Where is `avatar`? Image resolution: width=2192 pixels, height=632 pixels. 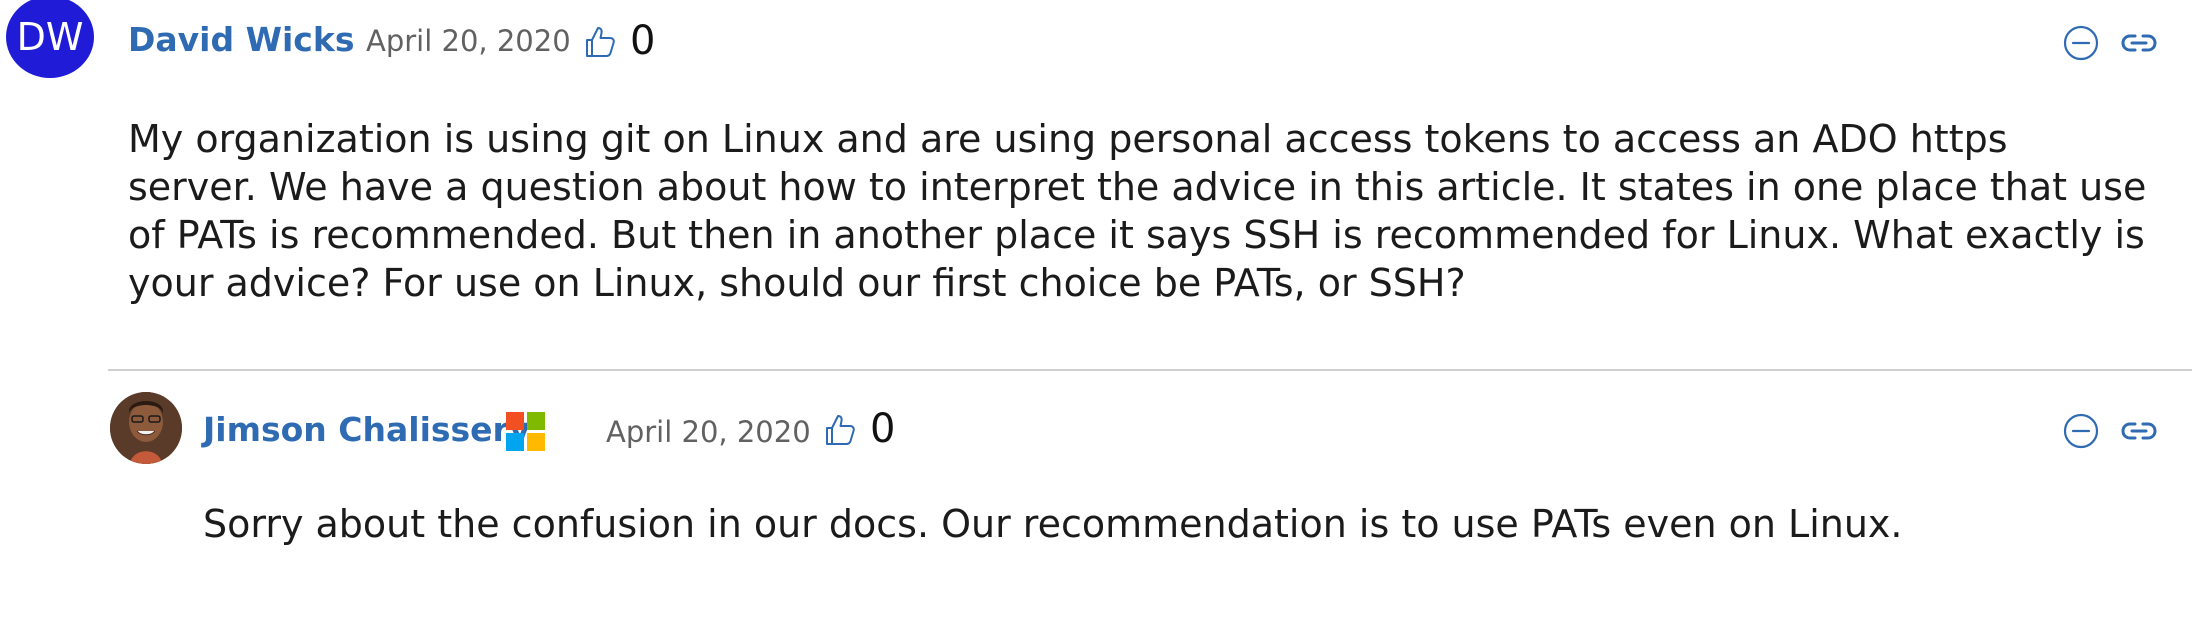
avatar is located at coordinates (146, 428).